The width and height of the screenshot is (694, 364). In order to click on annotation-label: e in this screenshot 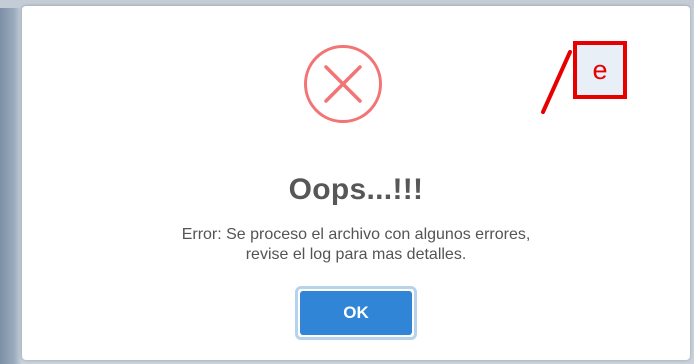, I will do `click(600, 69)`.